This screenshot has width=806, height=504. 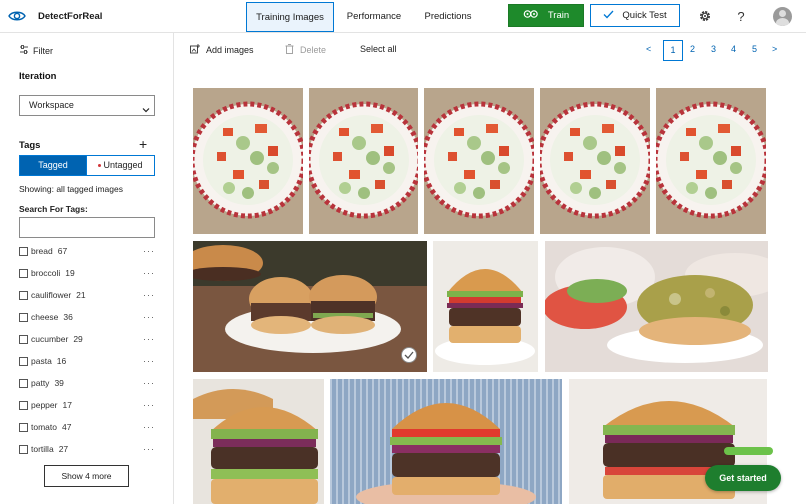 What do you see at coordinates (87, 105) in the screenshot?
I see `iteration-select: Workspace` at bounding box center [87, 105].